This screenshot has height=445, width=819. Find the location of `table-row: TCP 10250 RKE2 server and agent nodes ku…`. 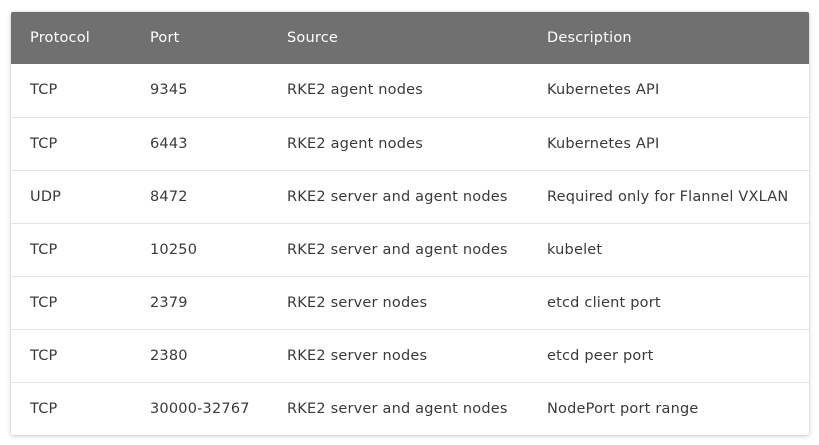

table-row: TCP 10250 RKE2 server and agent nodes ku… is located at coordinates (410, 249).